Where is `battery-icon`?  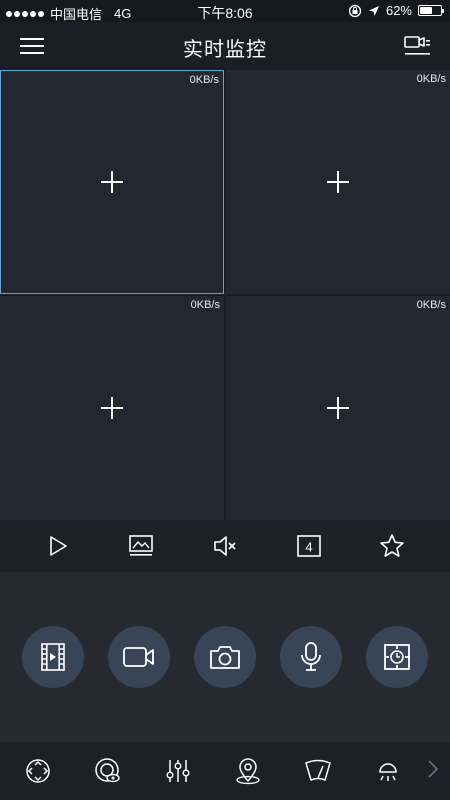
battery-icon is located at coordinates (431, 10).